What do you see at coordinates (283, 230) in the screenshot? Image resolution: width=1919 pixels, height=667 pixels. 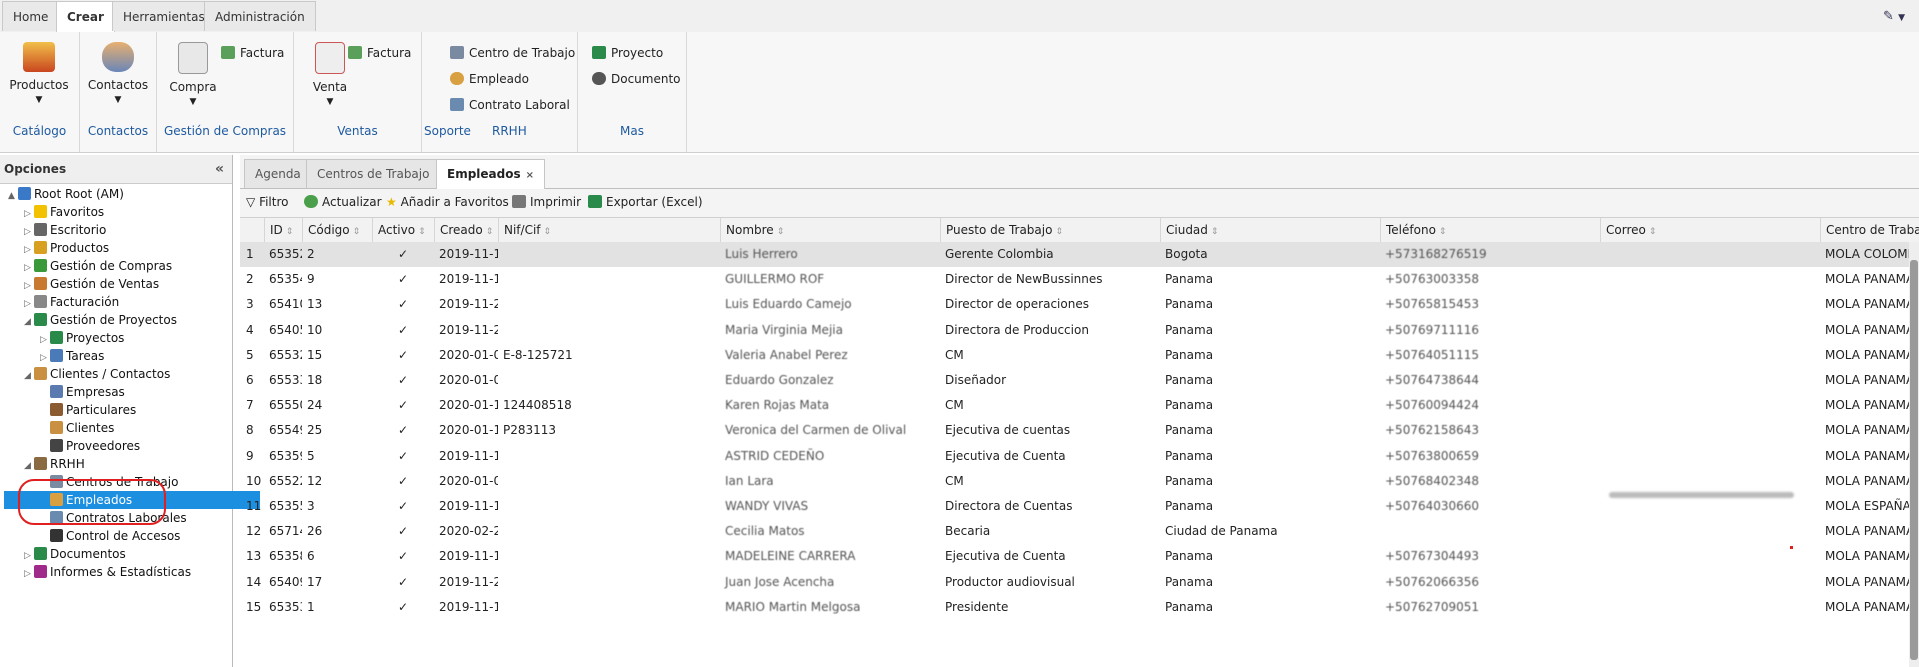 I see `column-header-id: ID ⇕` at bounding box center [283, 230].